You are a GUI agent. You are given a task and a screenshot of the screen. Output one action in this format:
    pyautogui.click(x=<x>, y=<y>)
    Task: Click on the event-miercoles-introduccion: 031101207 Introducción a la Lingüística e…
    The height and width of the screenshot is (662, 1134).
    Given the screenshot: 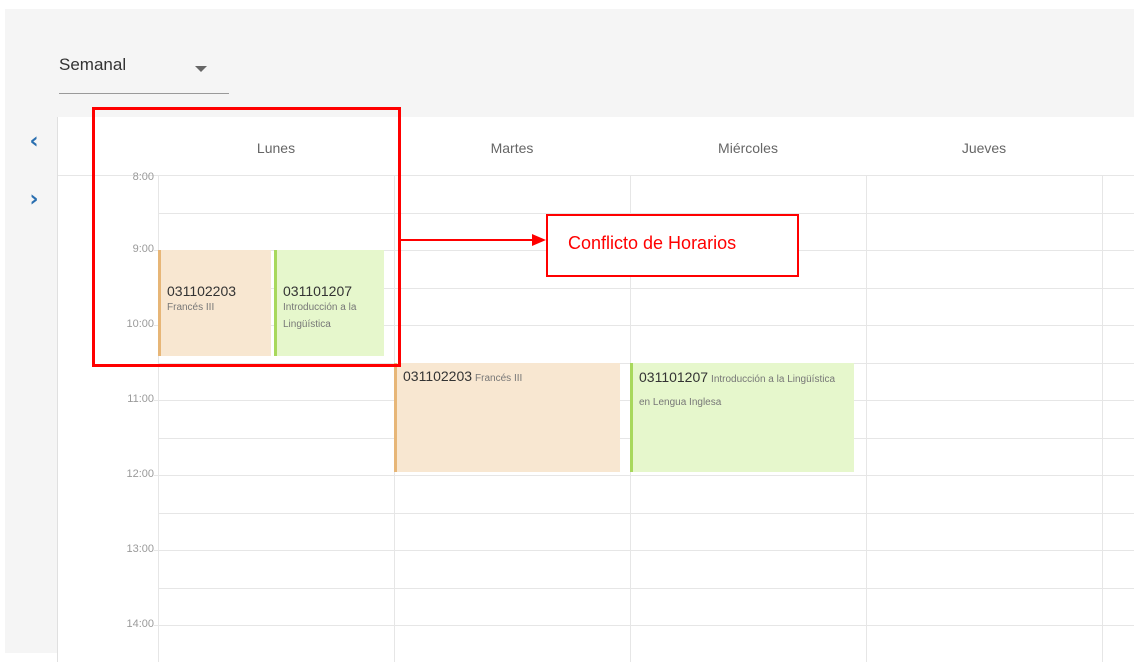 What is the action you would take?
    pyautogui.click(x=742, y=417)
    